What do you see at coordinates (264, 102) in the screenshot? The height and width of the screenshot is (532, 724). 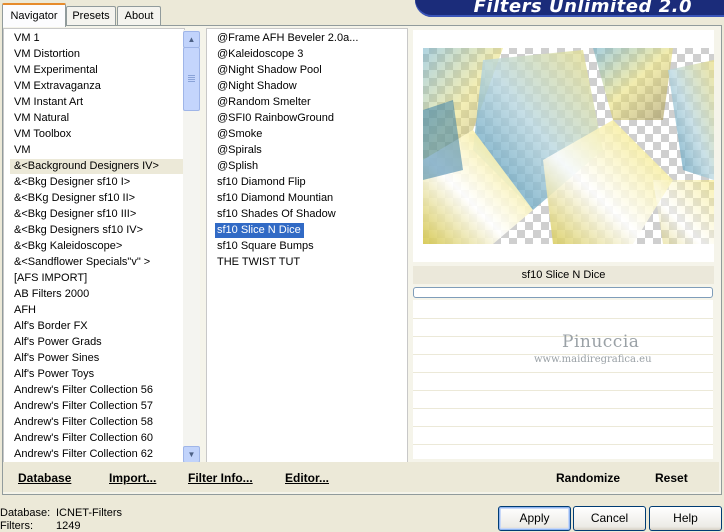 I see `list-item: @Random Smelter` at bounding box center [264, 102].